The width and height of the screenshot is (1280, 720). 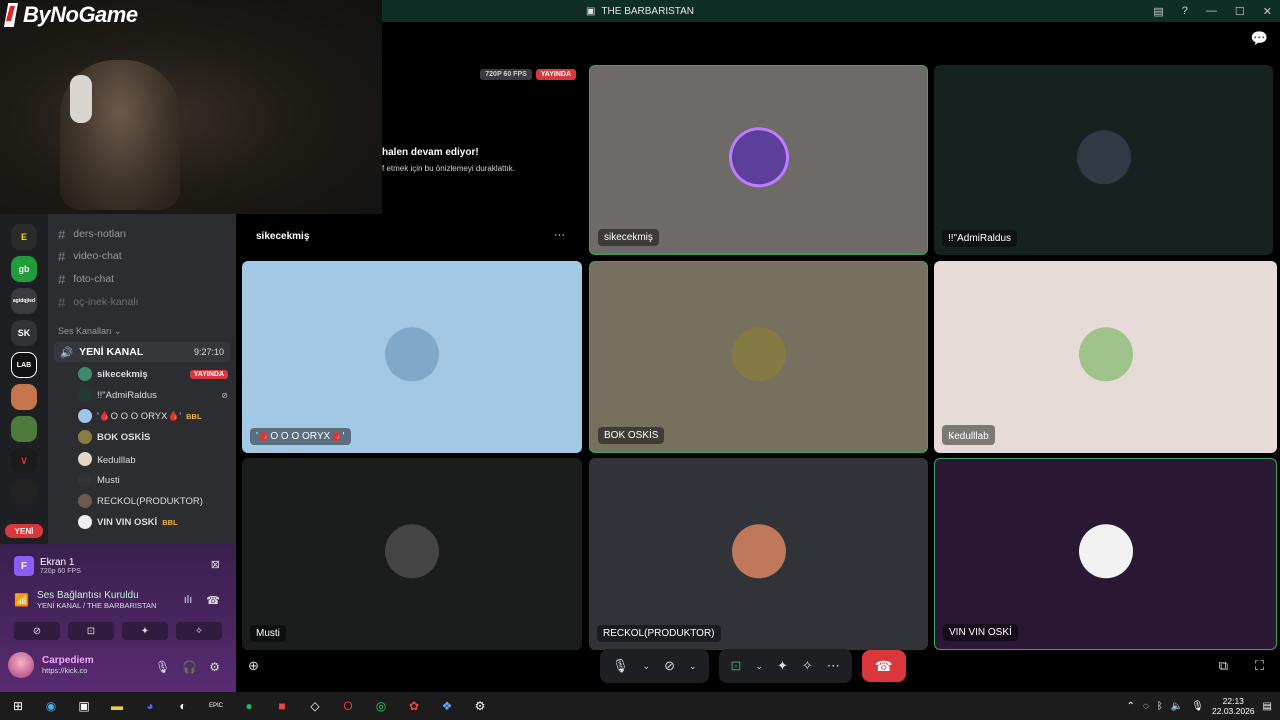 What do you see at coordinates (348, 706) in the screenshot?
I see `opera-icon: O` at bounding box center [348, 706].